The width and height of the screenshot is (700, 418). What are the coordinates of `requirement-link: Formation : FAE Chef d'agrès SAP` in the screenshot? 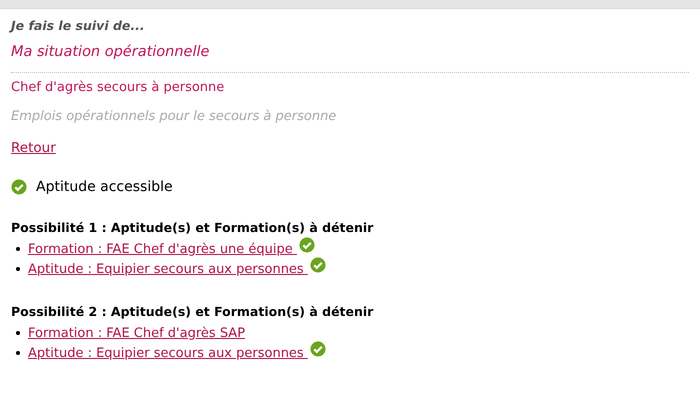 It's located at (137, 333).